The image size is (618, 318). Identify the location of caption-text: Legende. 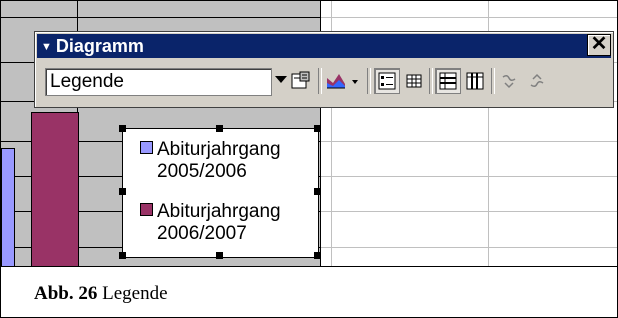
(132, 293).